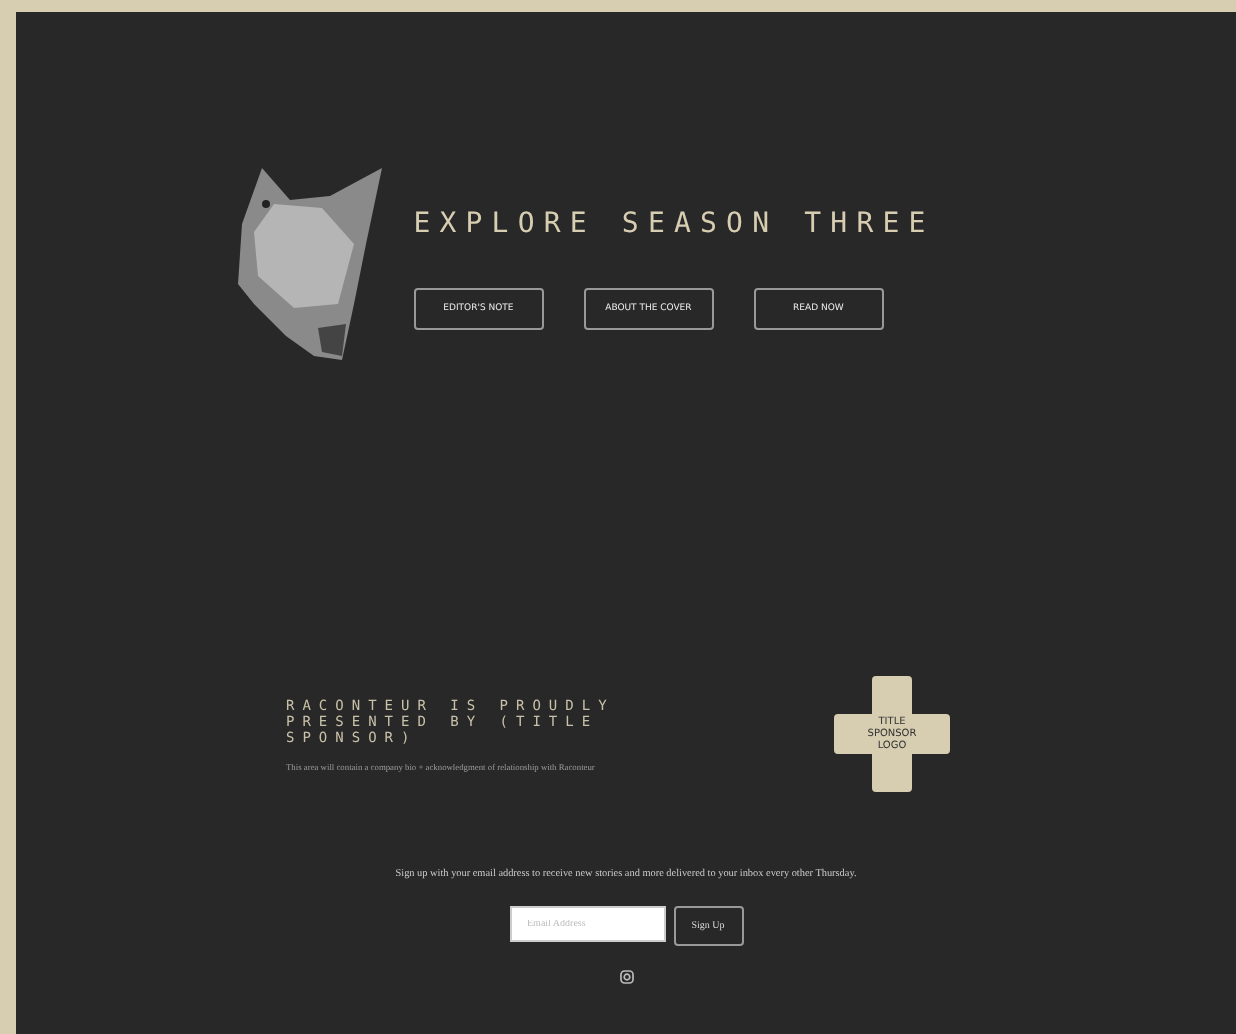  Describe the element at coordinates (626, 977) in the screenshot. I see `instagram-icon` at that location.